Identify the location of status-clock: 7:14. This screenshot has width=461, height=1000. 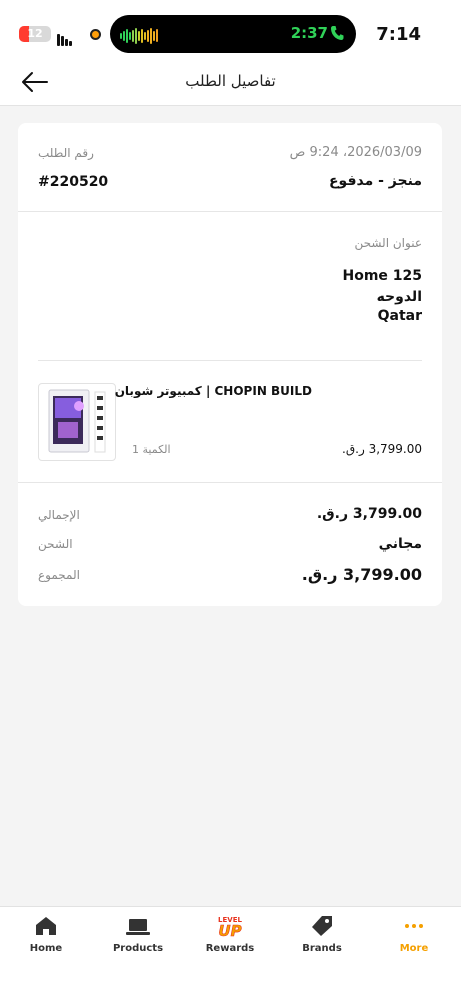
(398, 34).